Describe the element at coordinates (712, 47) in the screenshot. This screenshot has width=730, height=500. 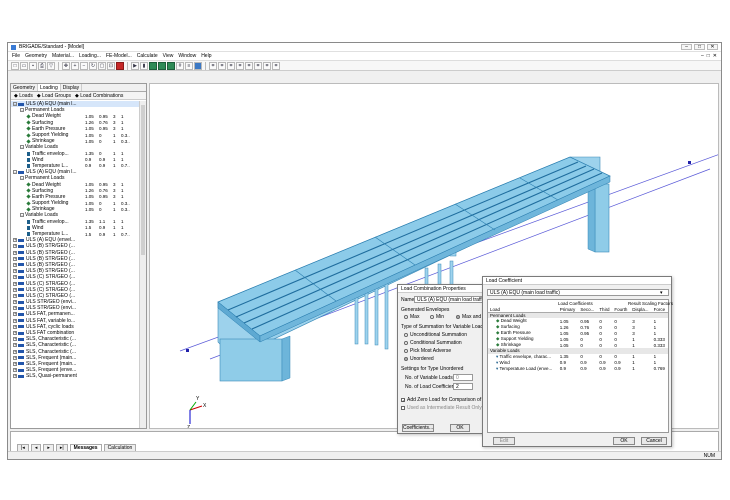
I see `close-button: ✕` at that location.